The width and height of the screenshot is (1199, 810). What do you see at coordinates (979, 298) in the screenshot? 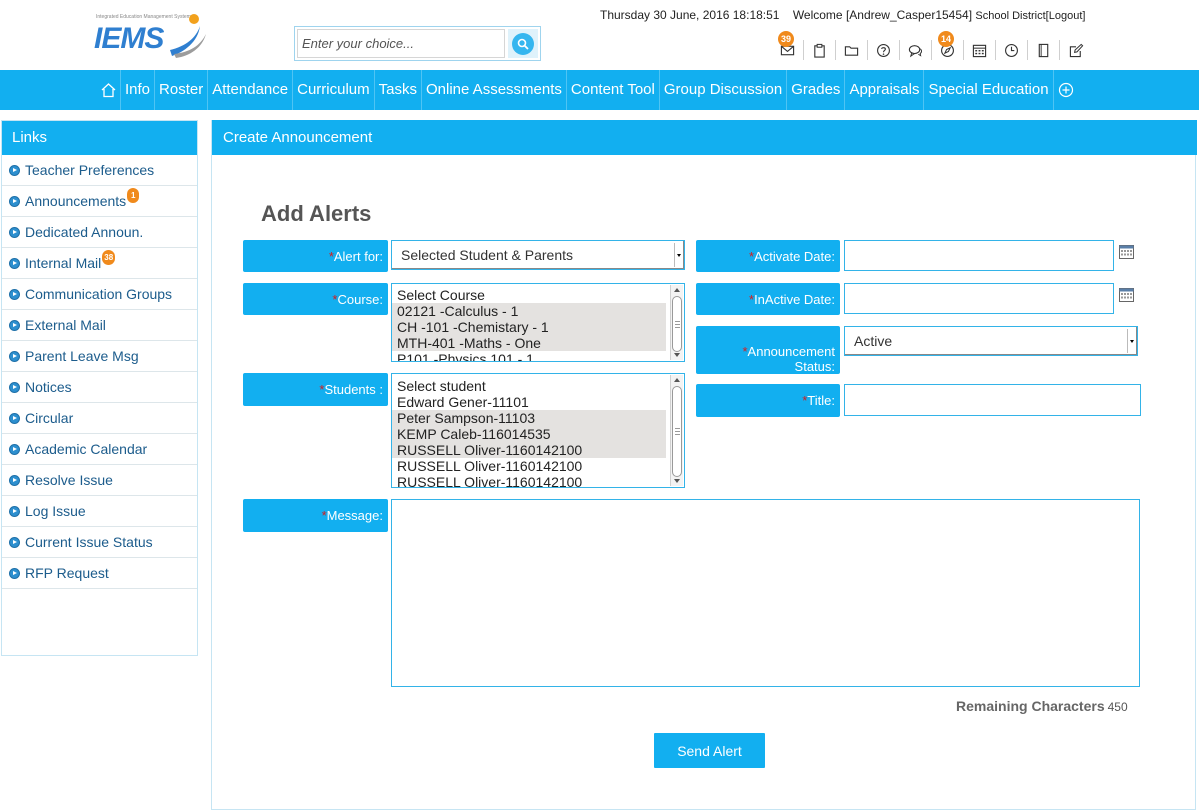
I see `inactive-date-input` at bounding box center [979, 298].